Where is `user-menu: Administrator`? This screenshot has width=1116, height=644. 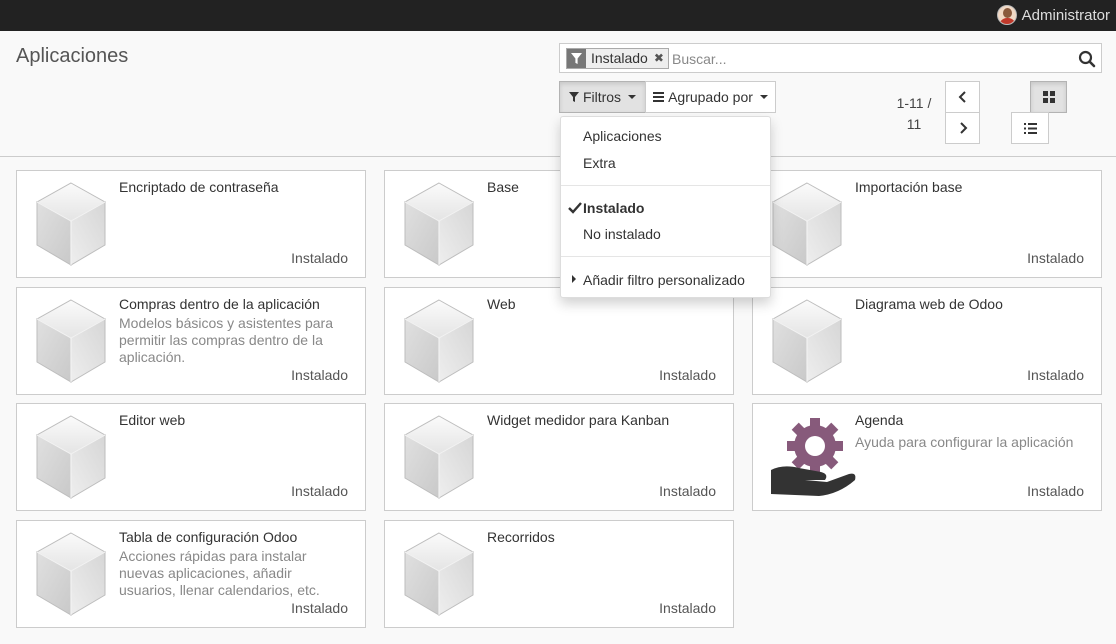
user-menu: Administrator is located at coordinates (1053, 15).